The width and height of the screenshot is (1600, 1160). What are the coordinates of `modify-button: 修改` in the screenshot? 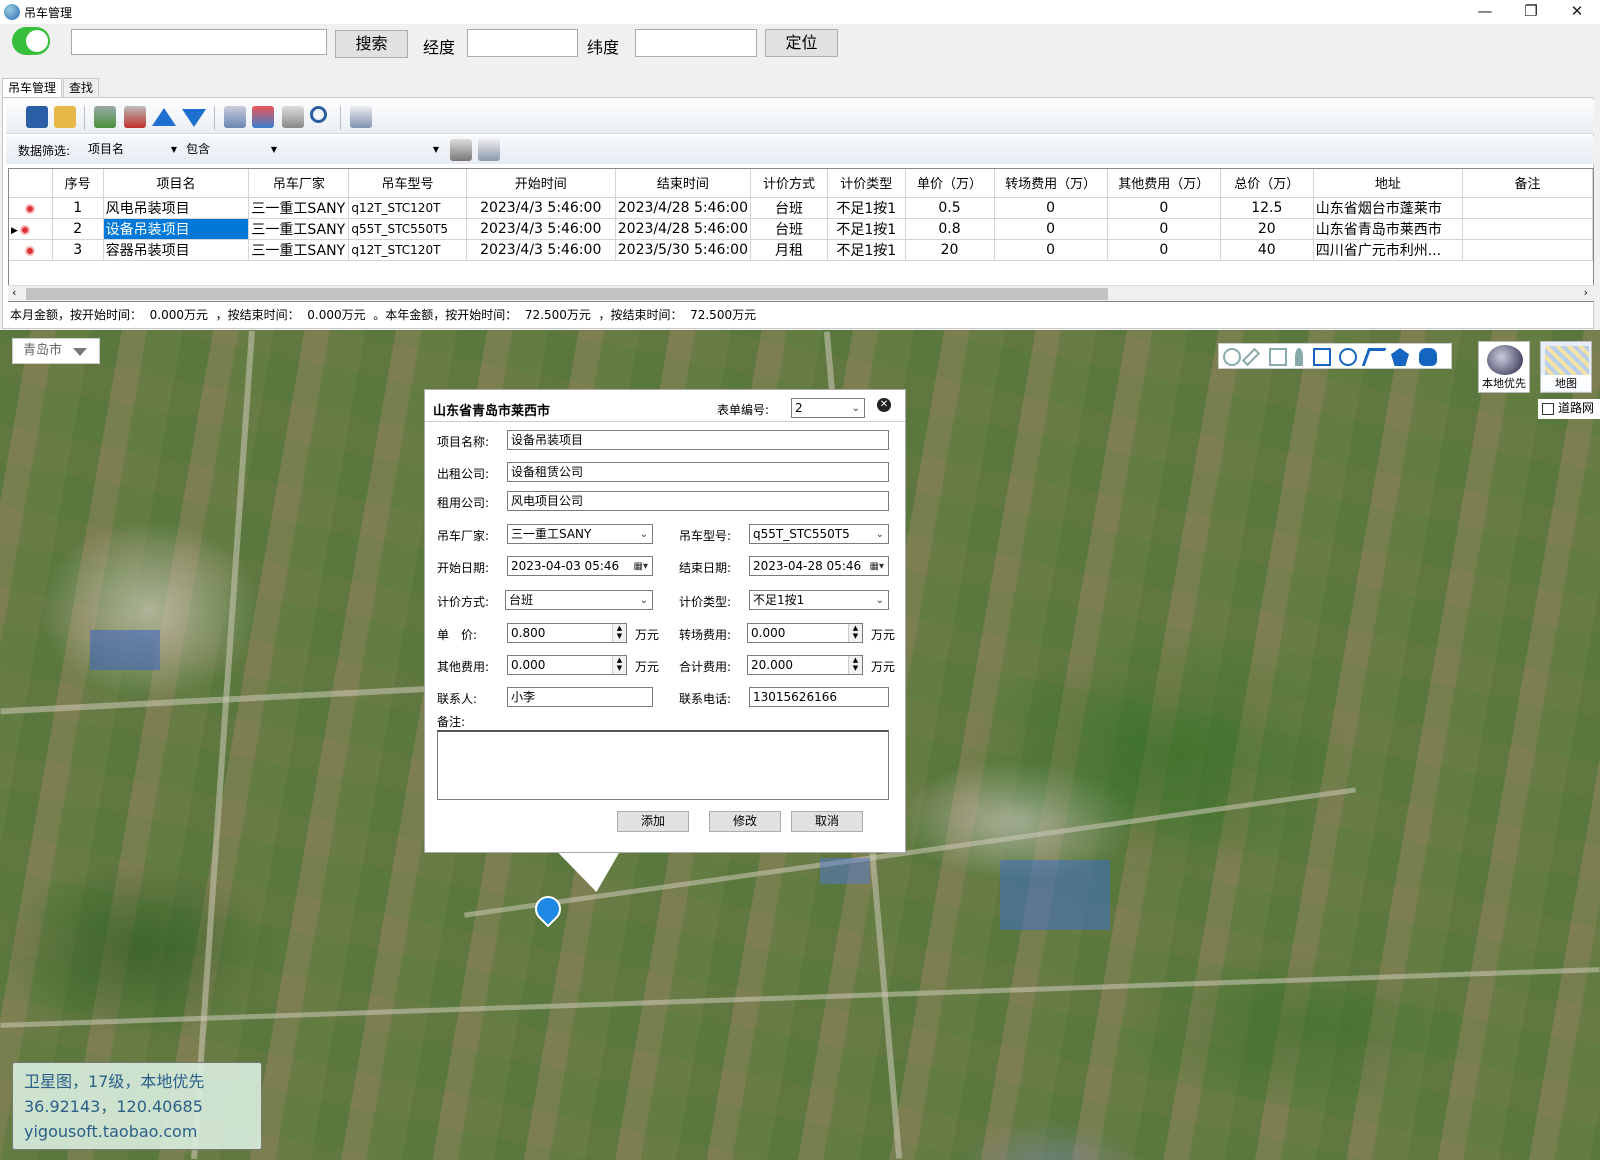 It's located at (745, 821).